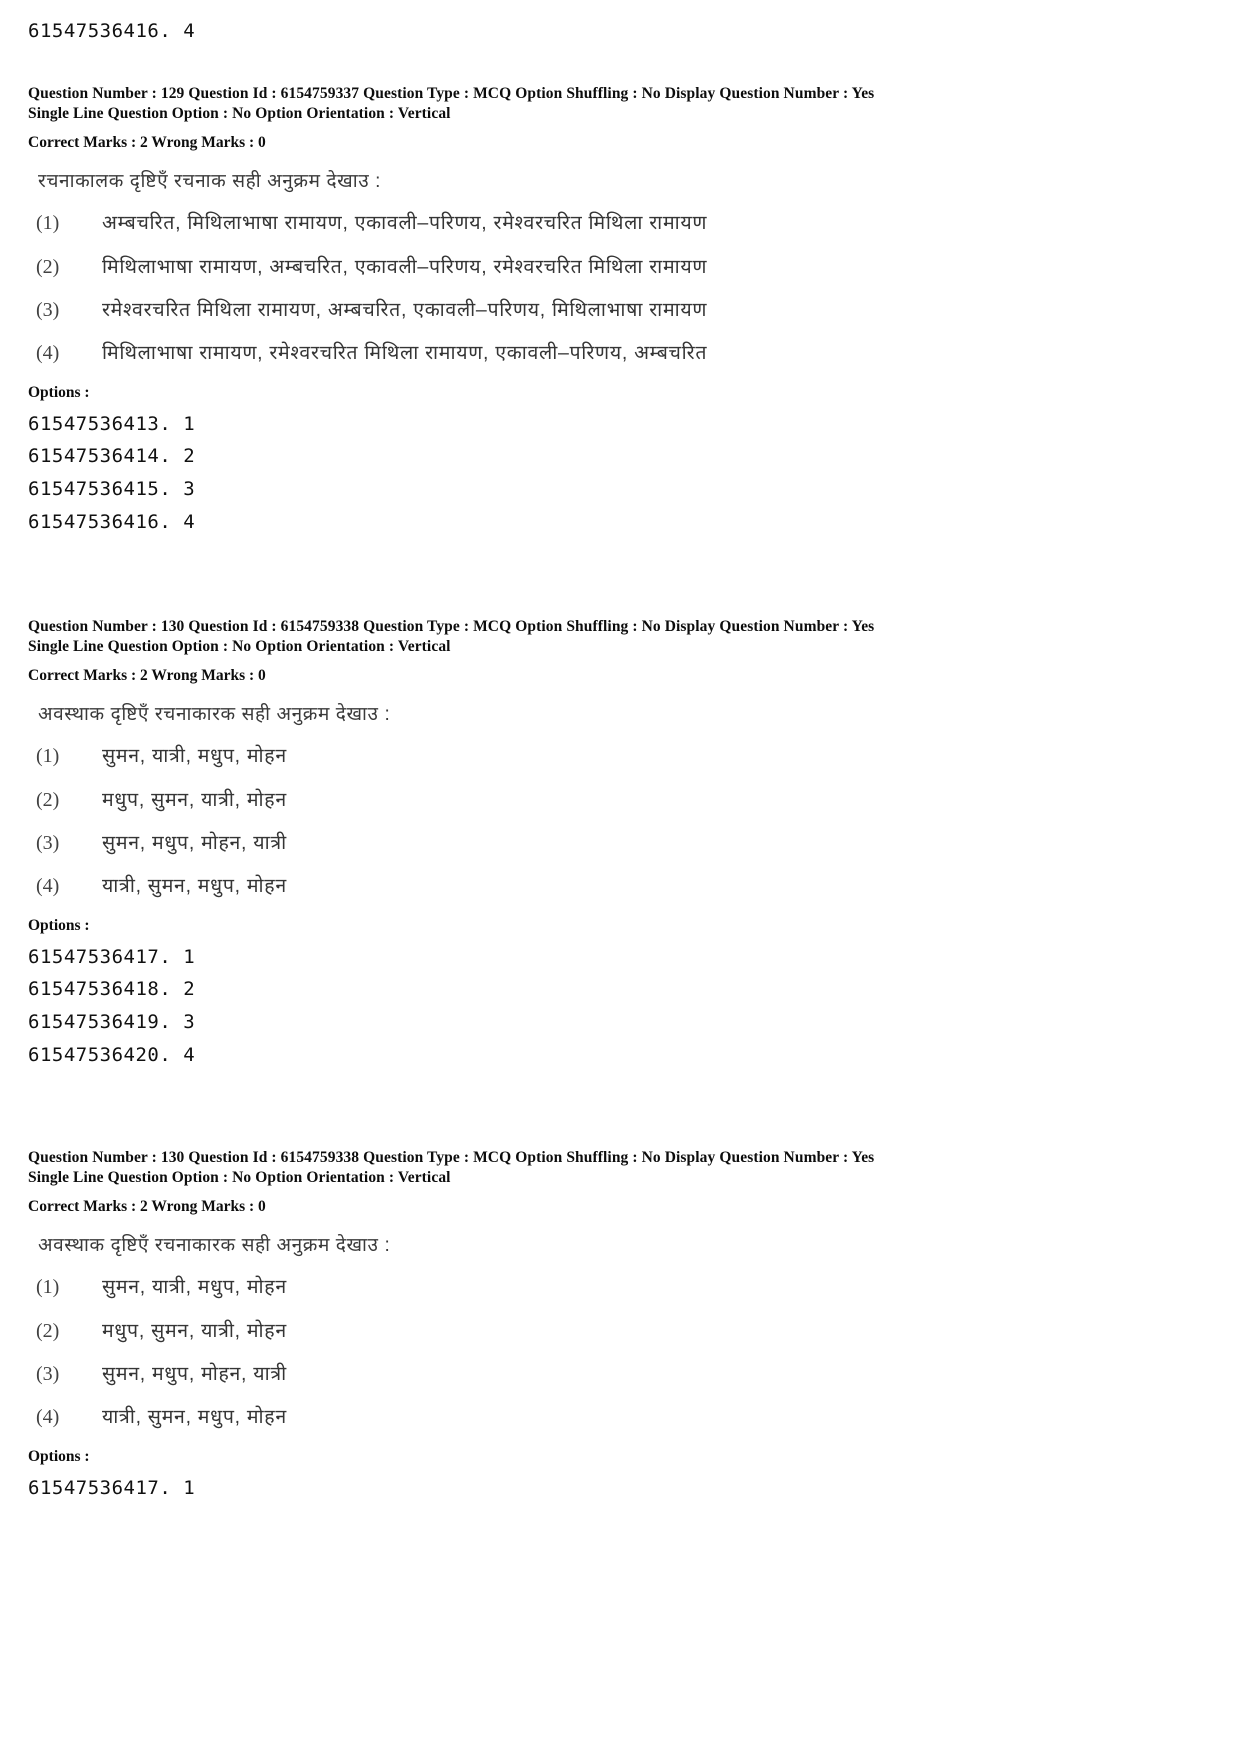  I want to click on option-id: 61547536413. 1, so click(112, 423).